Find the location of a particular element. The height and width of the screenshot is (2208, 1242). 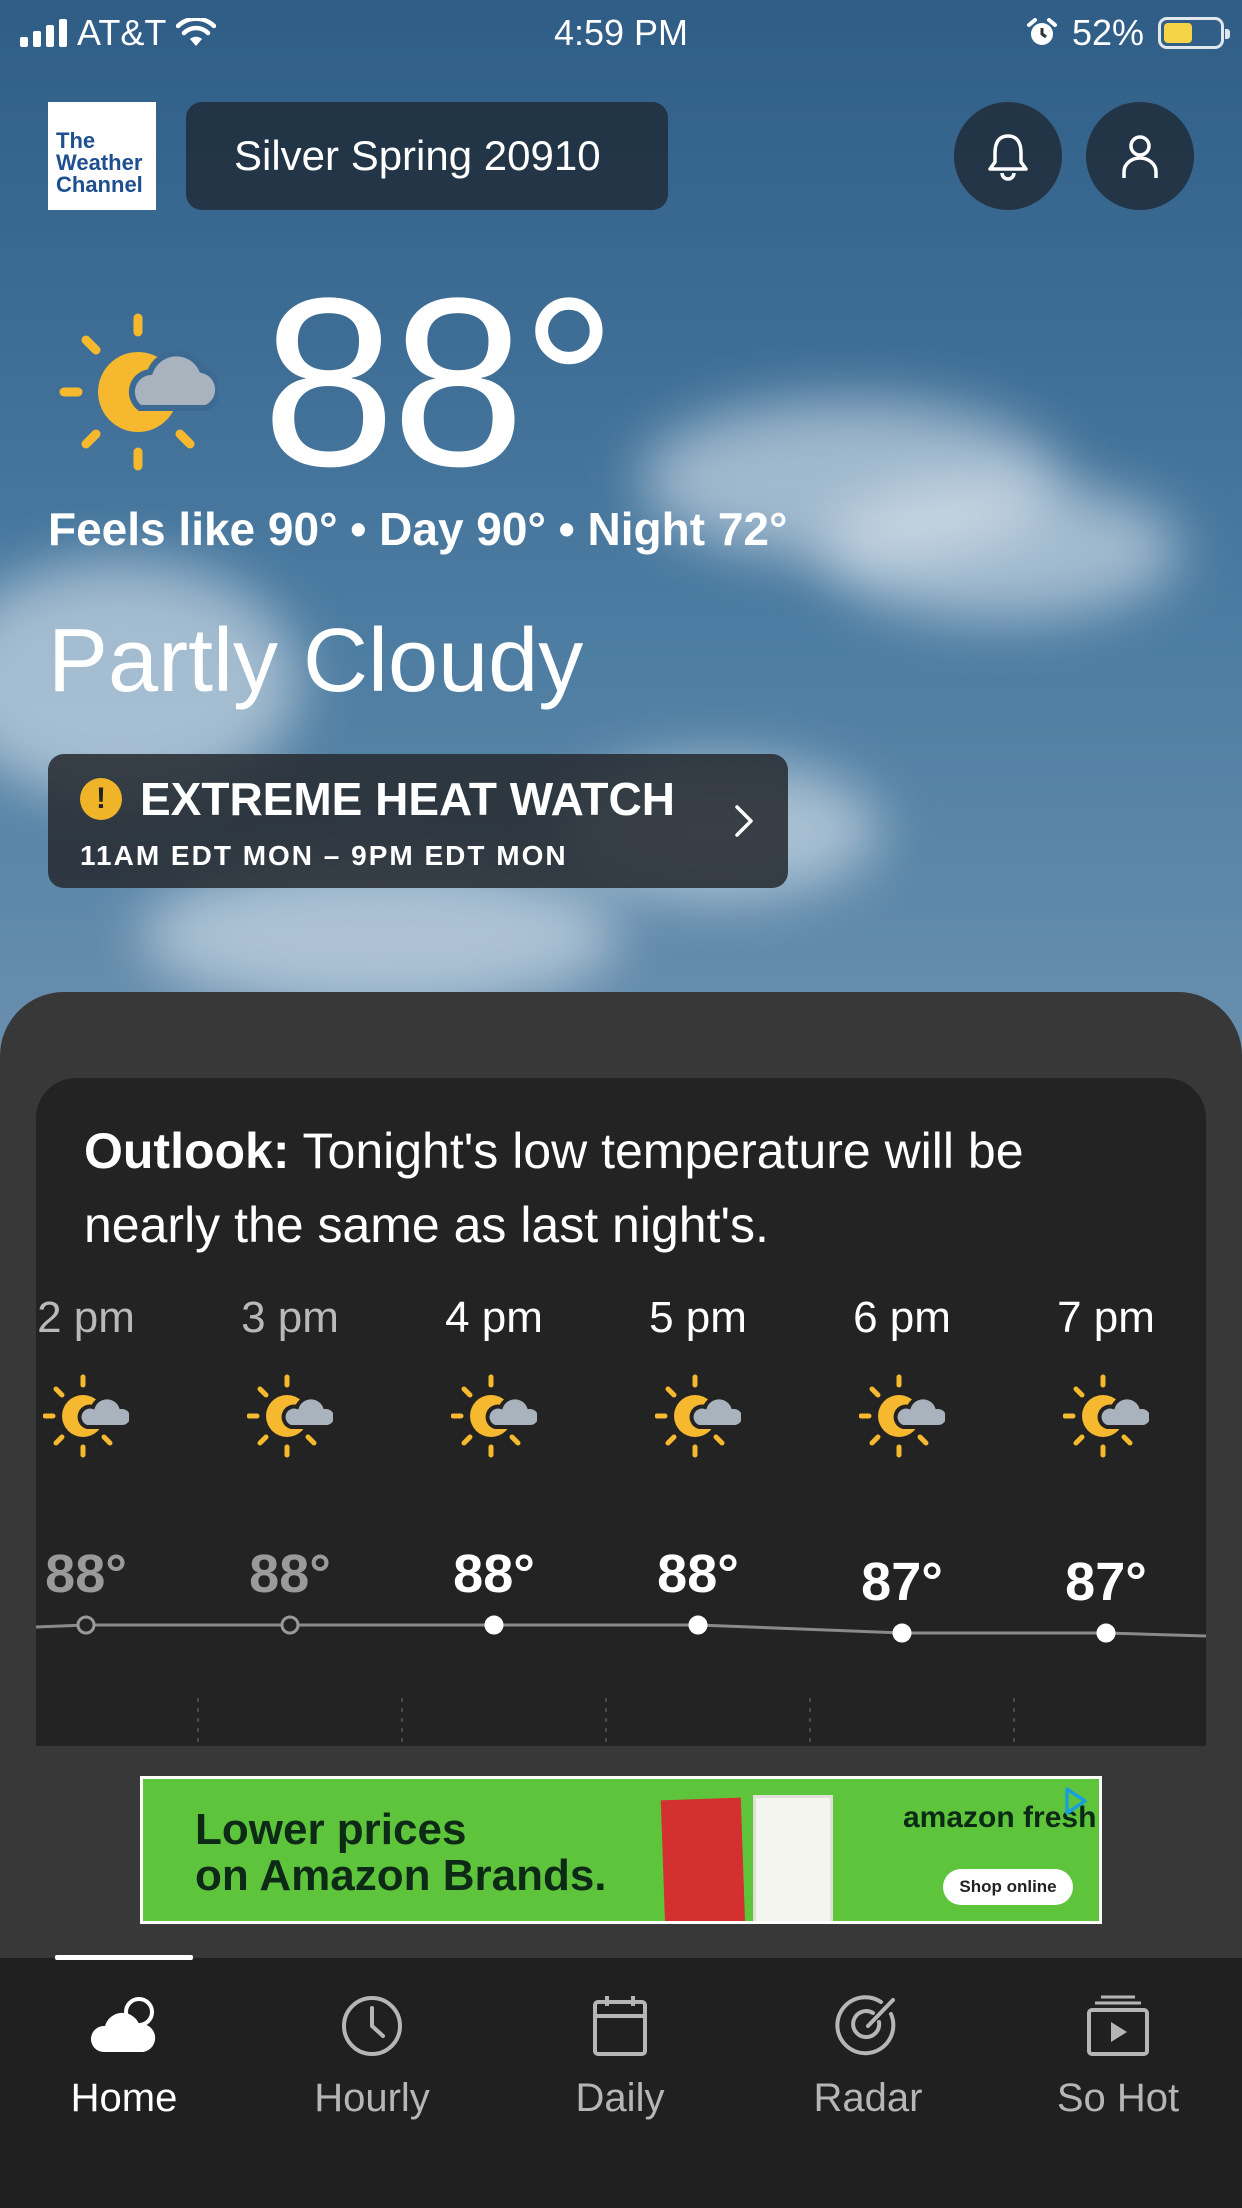

temp-trend-line is located at coordinates (621, 1630).